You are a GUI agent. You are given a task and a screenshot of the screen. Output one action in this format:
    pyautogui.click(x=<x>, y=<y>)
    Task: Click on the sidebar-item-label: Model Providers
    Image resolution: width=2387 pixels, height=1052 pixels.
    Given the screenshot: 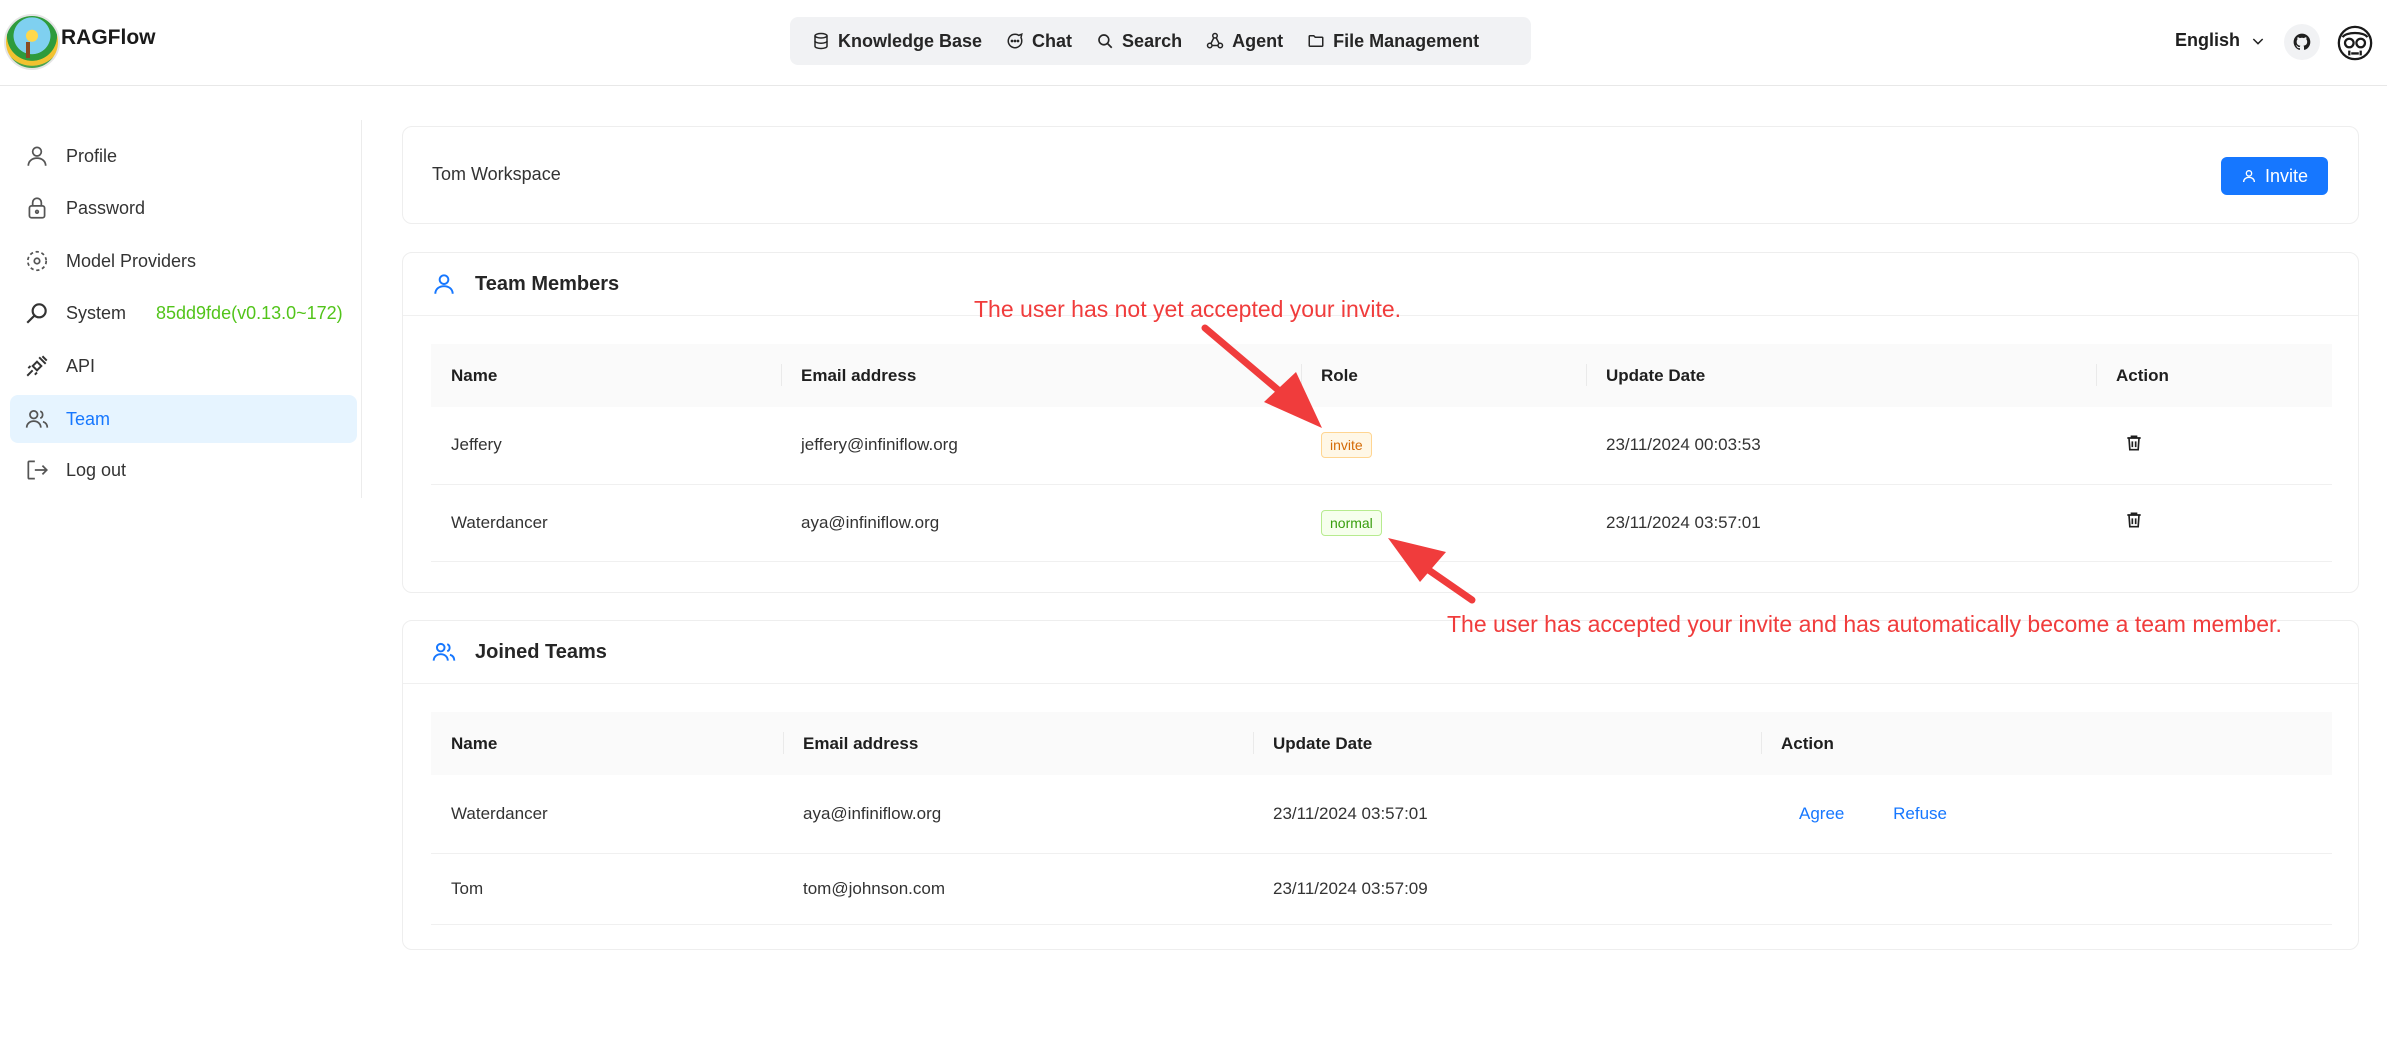 What is the action you would take?
    pyautogui.click(x=131, y=260)
    